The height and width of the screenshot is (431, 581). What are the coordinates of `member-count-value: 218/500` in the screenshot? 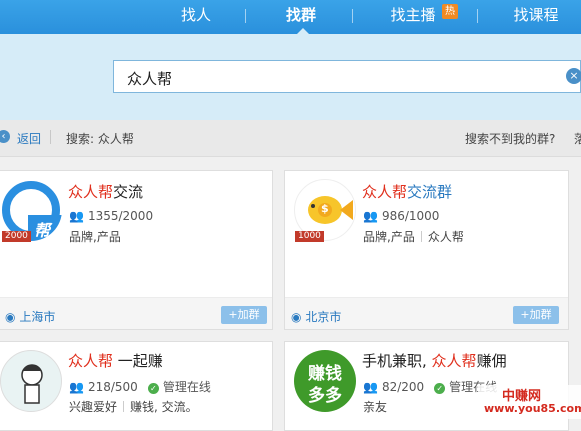 It's located at (112, 387).